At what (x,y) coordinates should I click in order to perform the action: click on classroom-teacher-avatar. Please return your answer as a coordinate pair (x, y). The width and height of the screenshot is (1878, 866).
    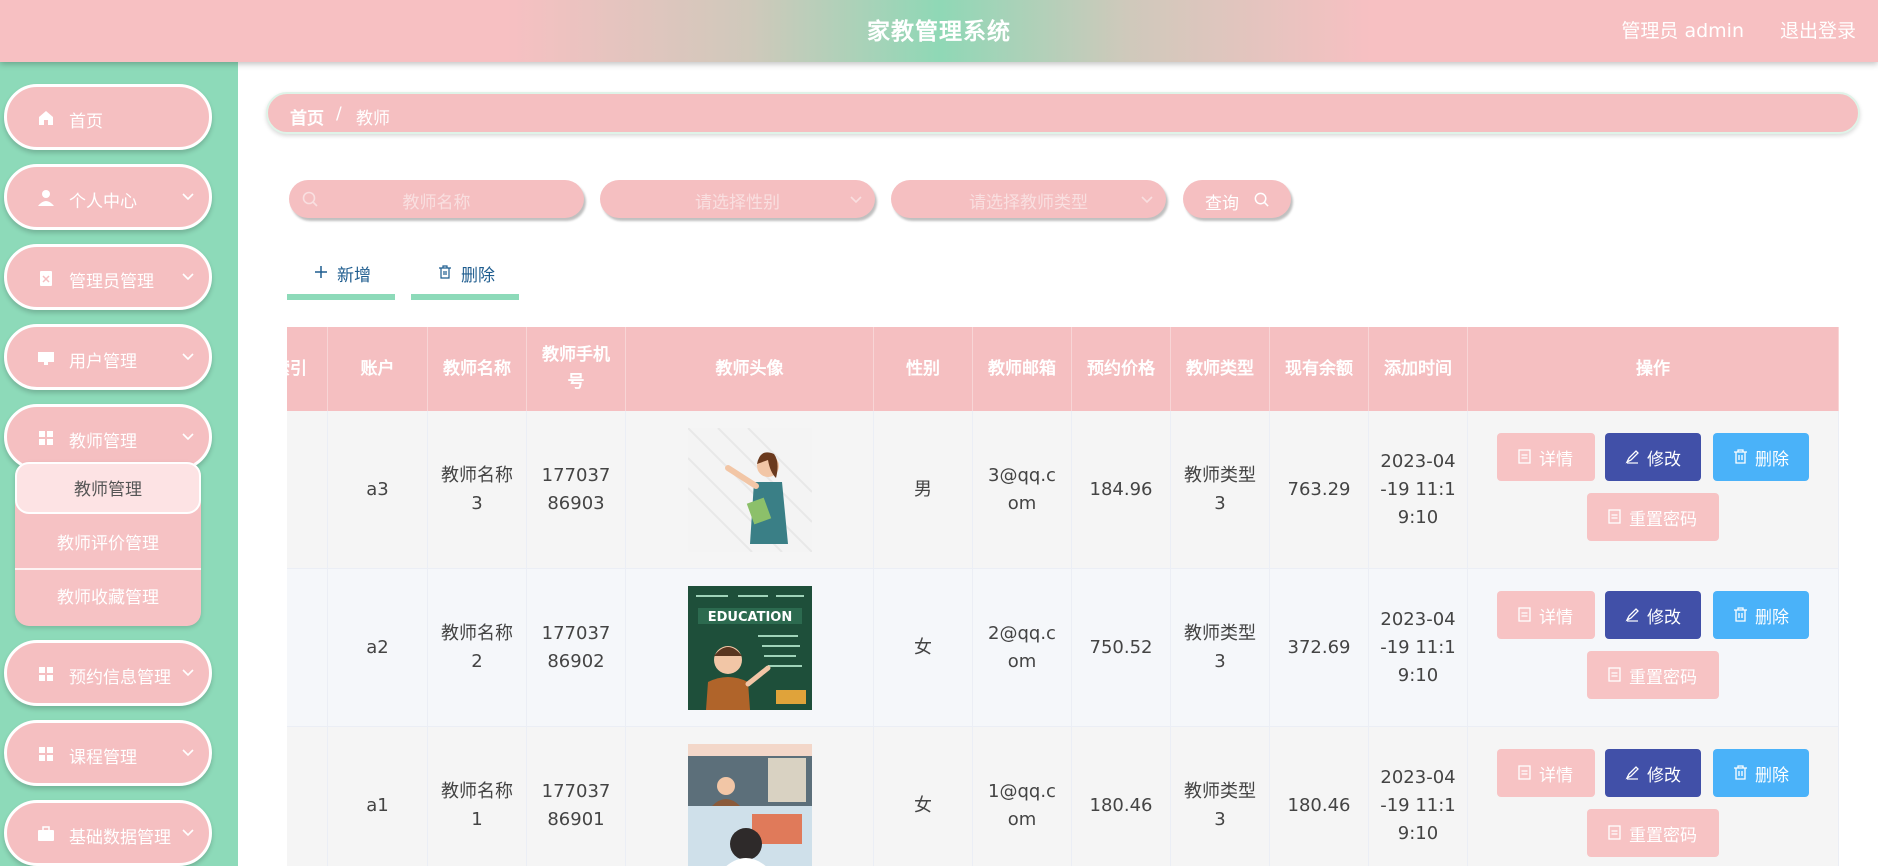
    Looking at the image, I should click on (749, 805).